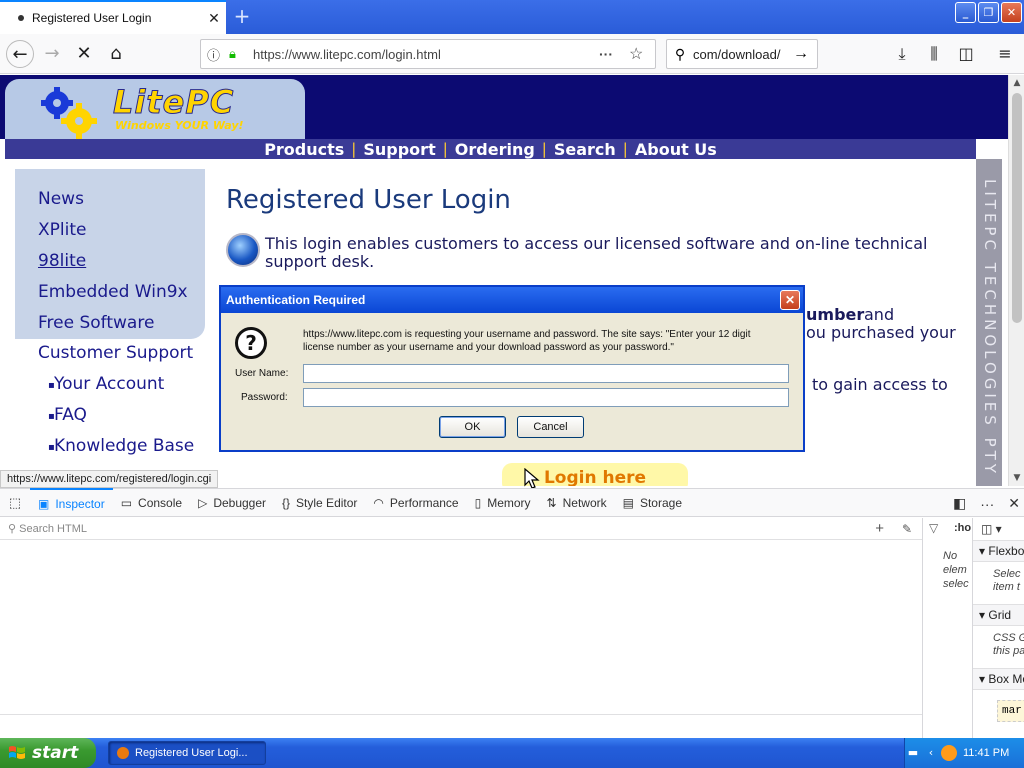 This screenshot has height=768, width=1024. Describe the element at coordinates (124, 446) in the screenshot. I see `sidebar-item-knowledge-base: Knowledge Base` at that location.